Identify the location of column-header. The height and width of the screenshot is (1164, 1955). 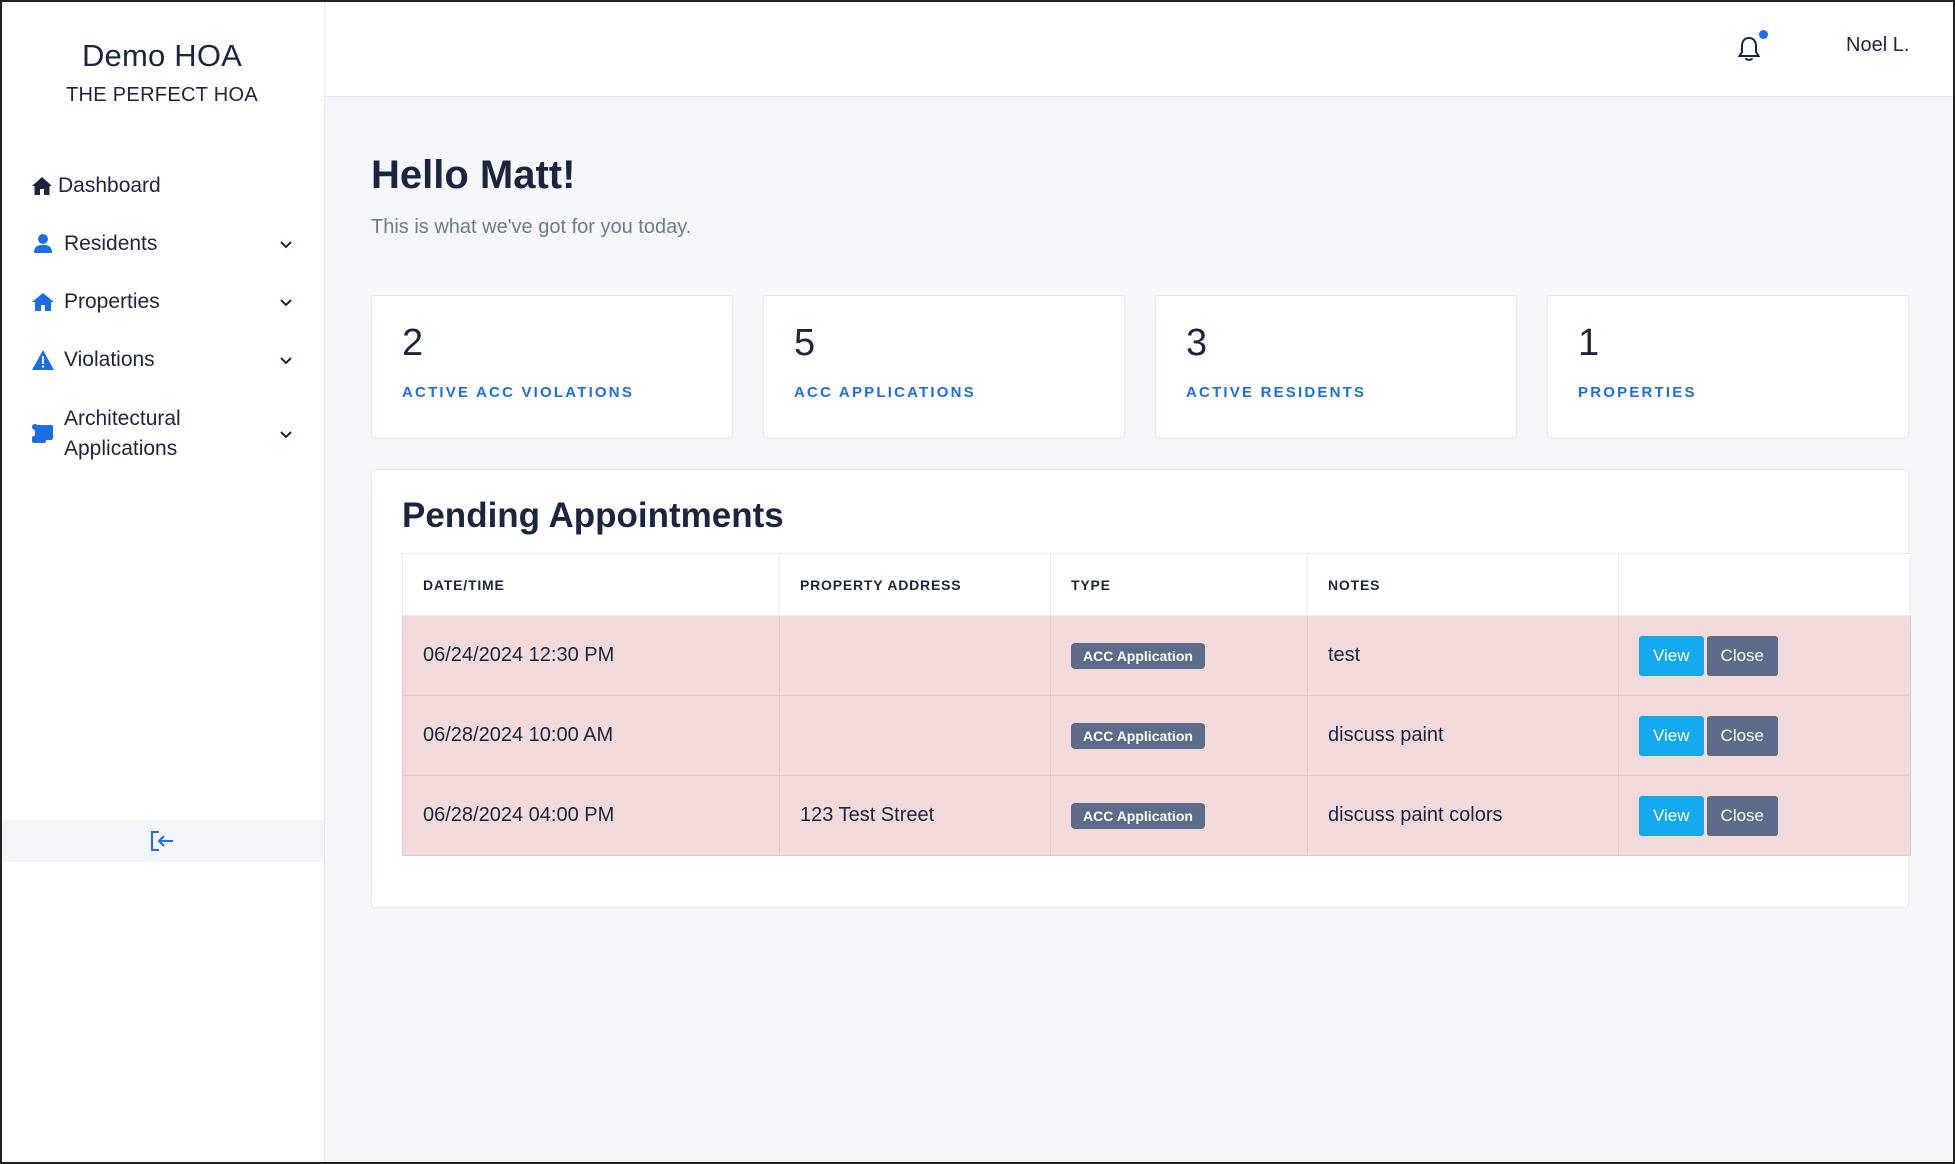
(1764, 584).